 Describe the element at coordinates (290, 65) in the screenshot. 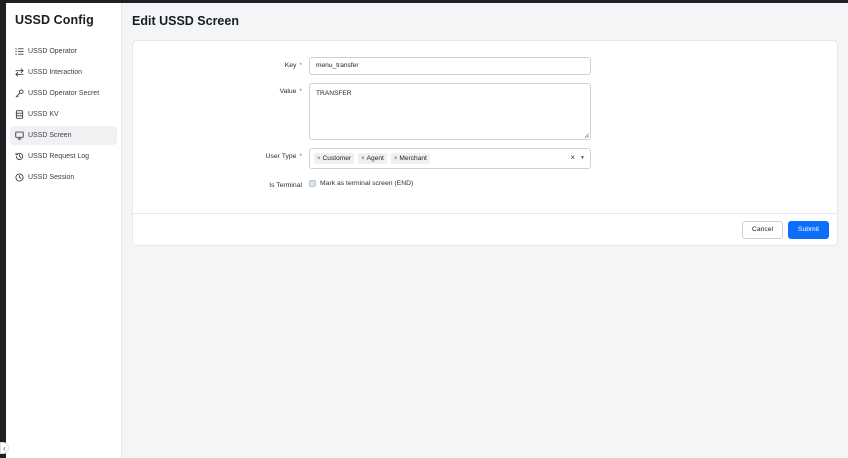

I see `key-label-text: Key` at that location.